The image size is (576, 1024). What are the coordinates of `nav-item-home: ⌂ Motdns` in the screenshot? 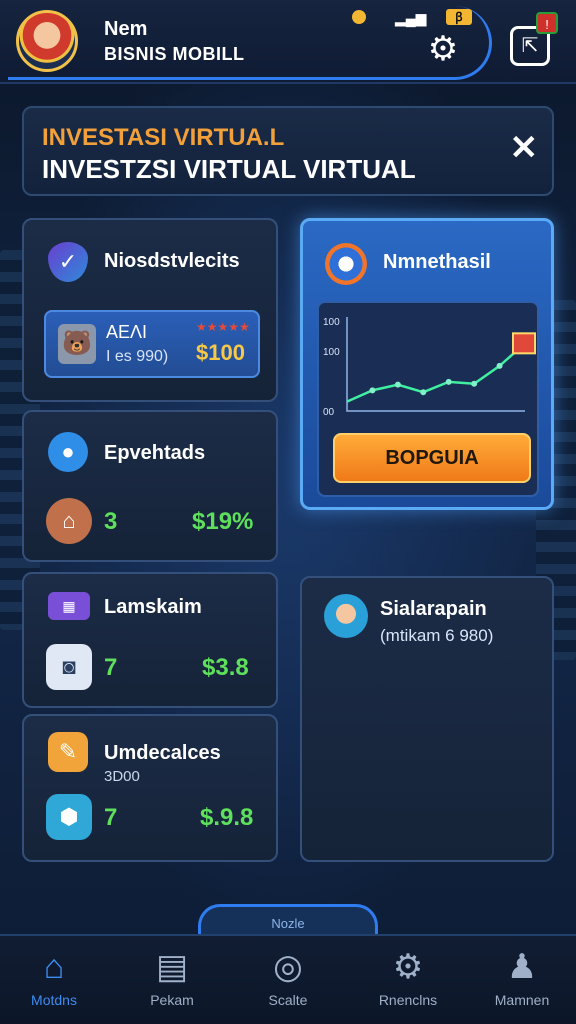 It's located at (54, 977).